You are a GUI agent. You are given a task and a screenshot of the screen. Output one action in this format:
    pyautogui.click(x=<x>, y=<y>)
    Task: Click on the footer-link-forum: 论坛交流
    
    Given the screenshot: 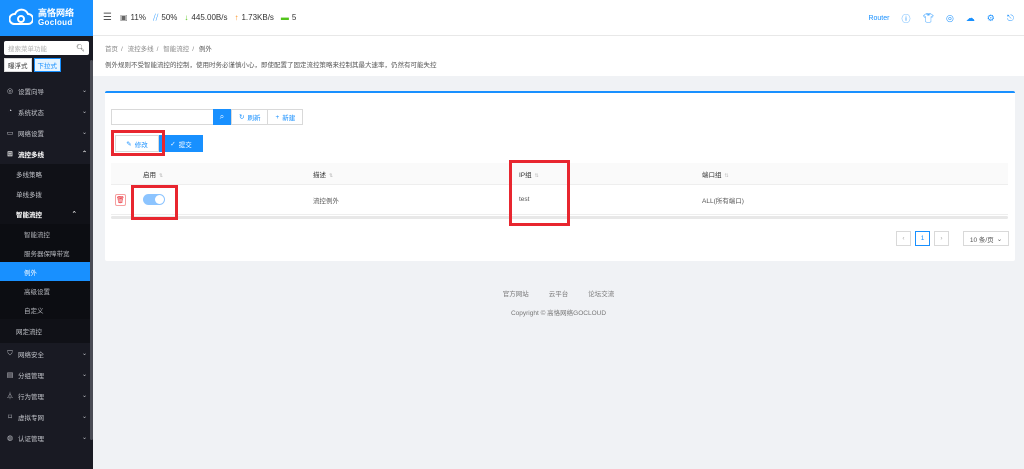 What is the action you would take?
    pyautogui.click(x=601, y=293)
    